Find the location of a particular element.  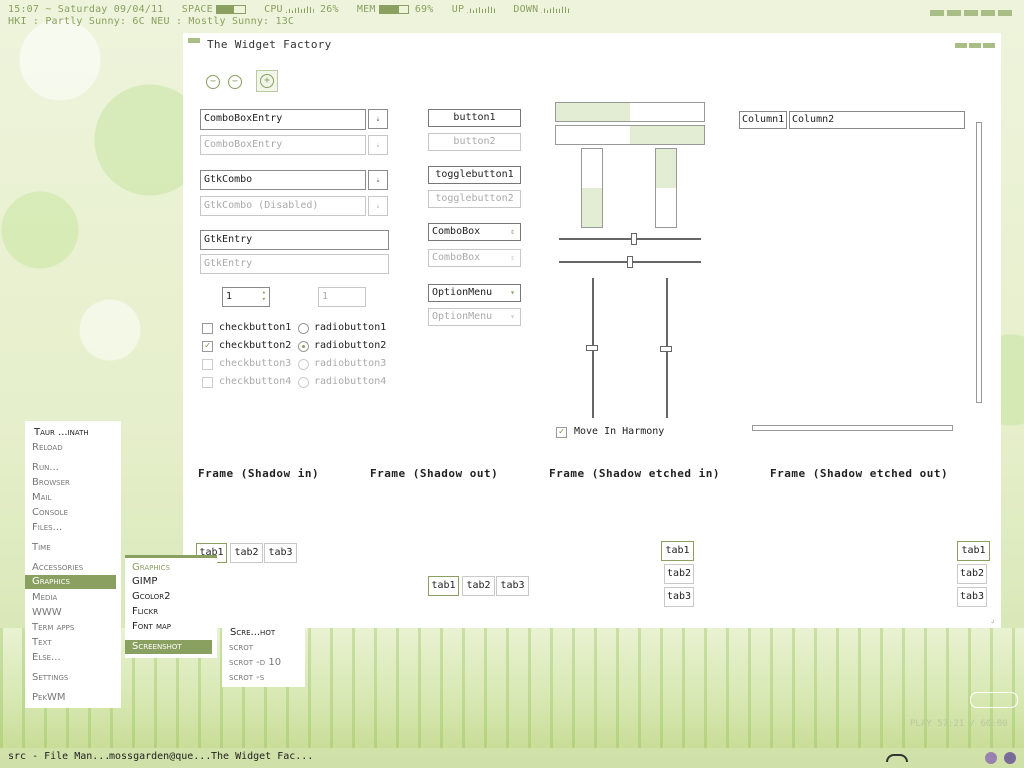

harmony-checkbox: ✓ is located at coordinates (561, 432).